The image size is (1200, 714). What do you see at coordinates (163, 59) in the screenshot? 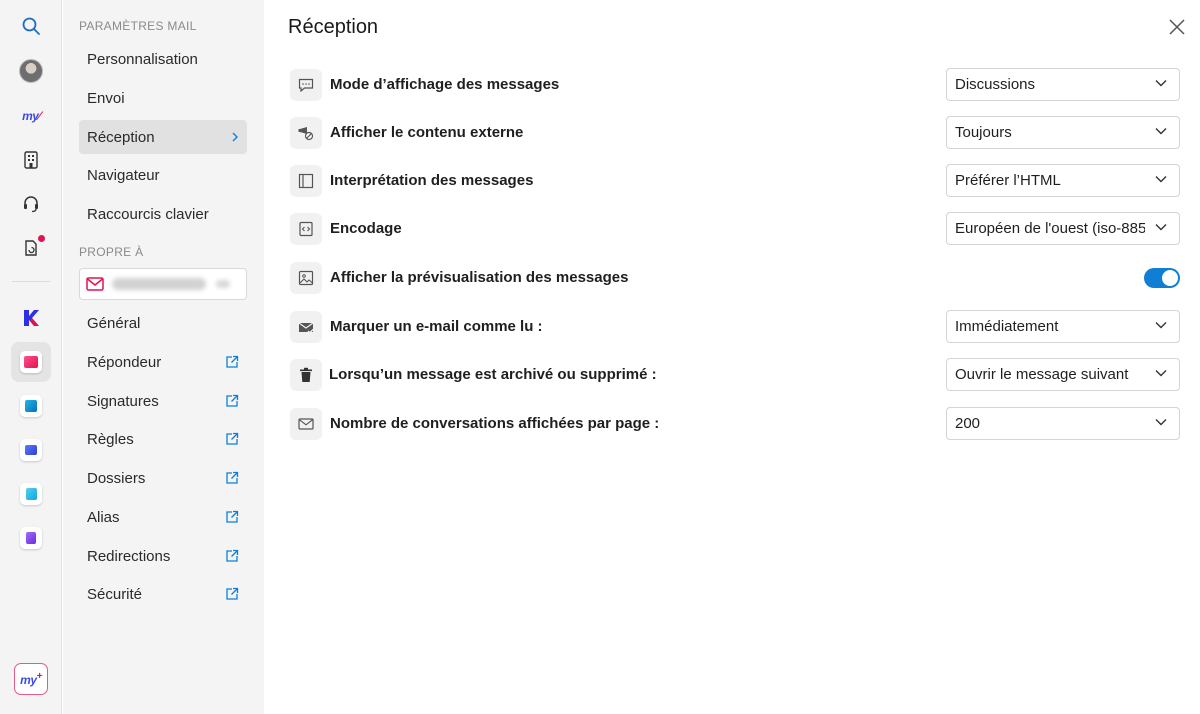
I see `menu-item-personnalisation: Personnalisation` at bounding box center [163, 59].